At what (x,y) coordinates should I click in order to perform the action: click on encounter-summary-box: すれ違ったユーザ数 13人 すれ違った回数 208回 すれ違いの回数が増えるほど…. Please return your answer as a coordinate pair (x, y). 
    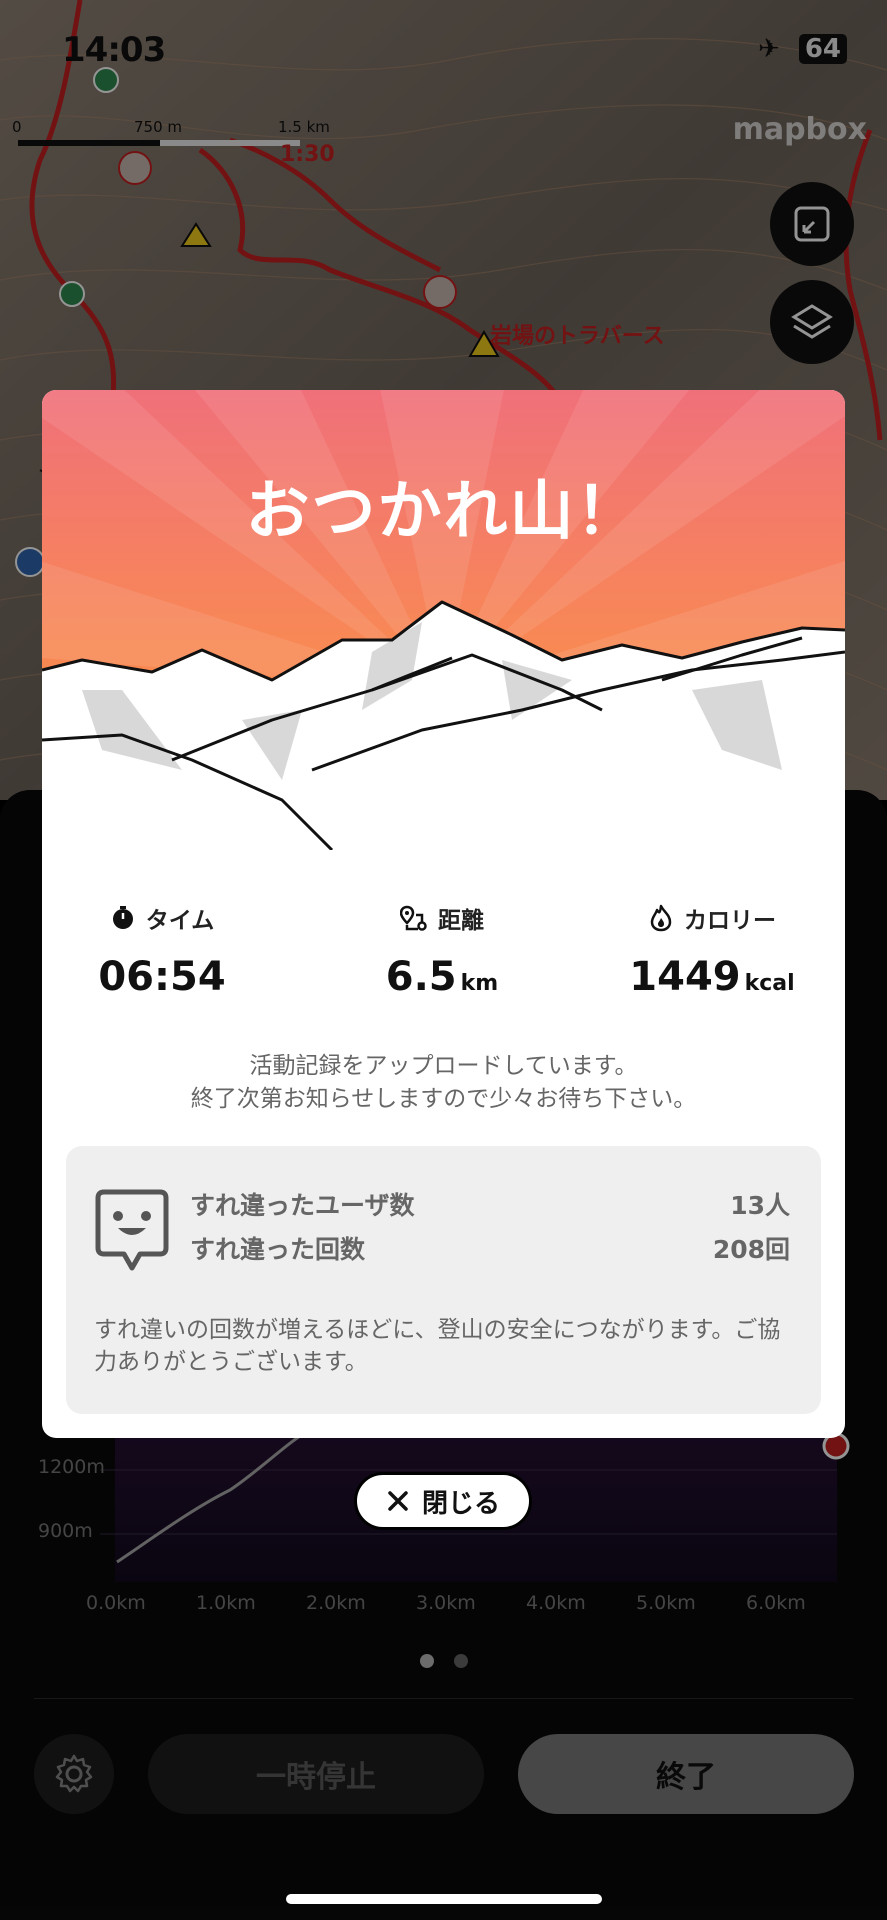
    Looking at the image, I should click on (443, 1280).